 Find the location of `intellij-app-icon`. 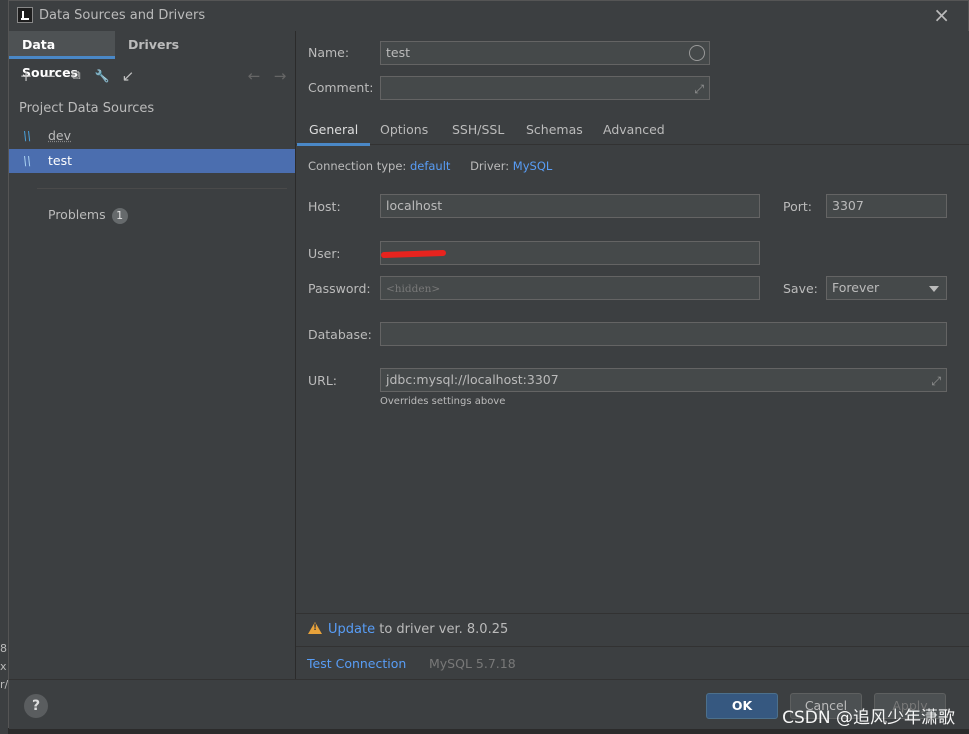

intellij-app-icon is located at coordinates (25, 15).